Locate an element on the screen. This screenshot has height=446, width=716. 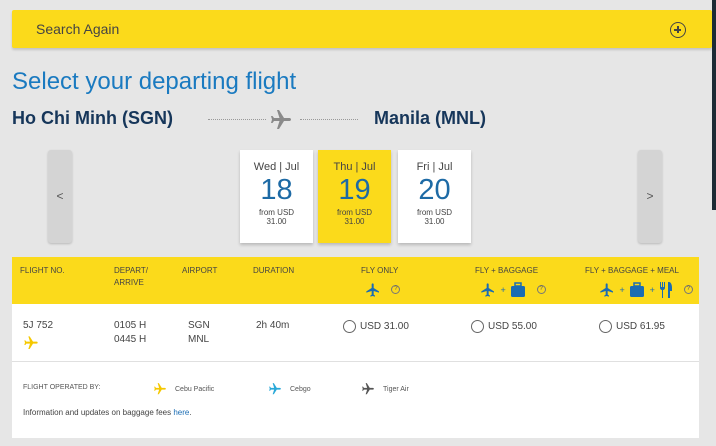
carrier-cebu-pacific: Cebu Pacific is located at coordinates (183, 389).